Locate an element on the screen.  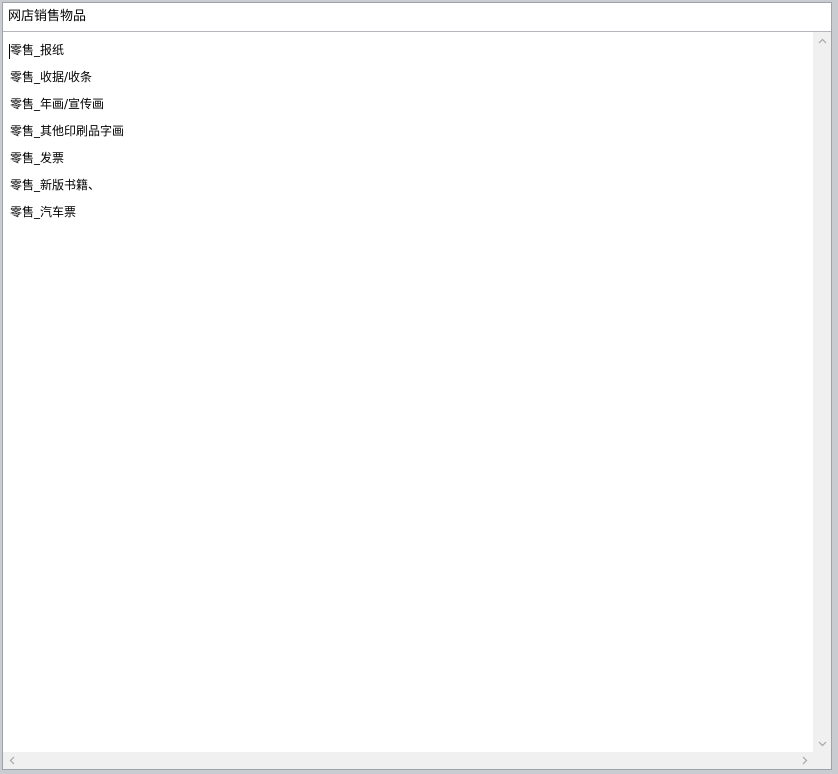
horizontal-scroll-track is located at coordinates (408, 760).